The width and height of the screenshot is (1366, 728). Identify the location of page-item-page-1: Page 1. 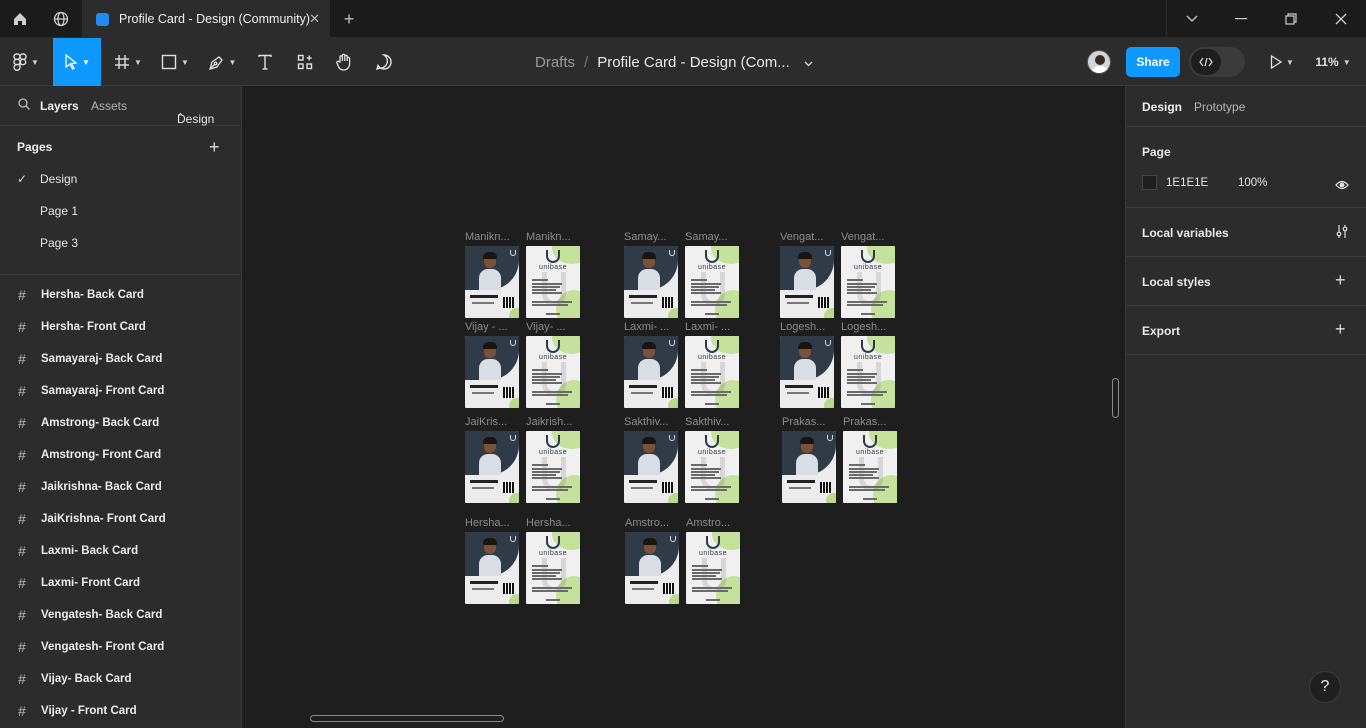
(120, 211).